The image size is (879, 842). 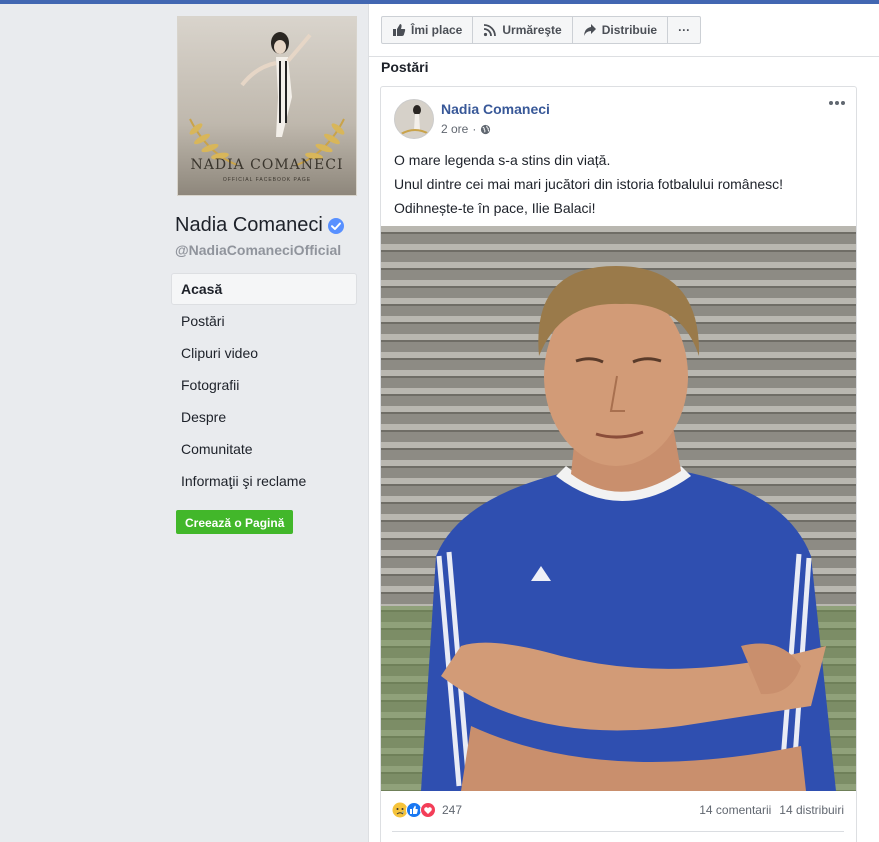 I want to click on post-meta: 2 ore ·, so click(x=466, y=129).